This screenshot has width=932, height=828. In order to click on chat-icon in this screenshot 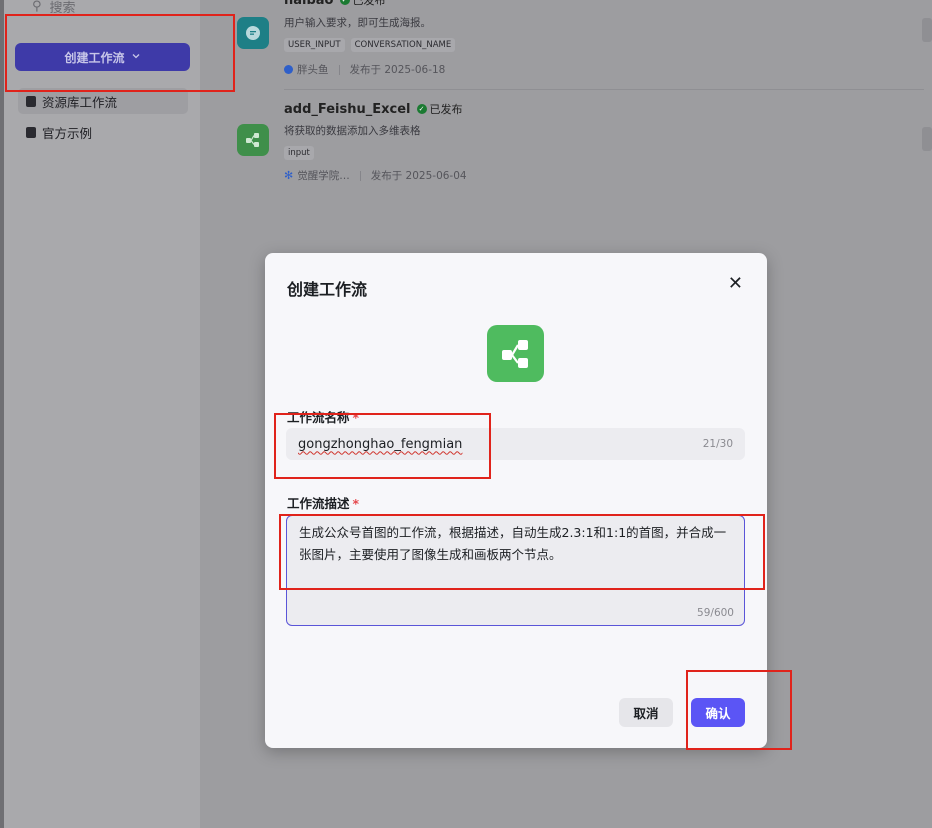, I will do `click(253, 33)`.